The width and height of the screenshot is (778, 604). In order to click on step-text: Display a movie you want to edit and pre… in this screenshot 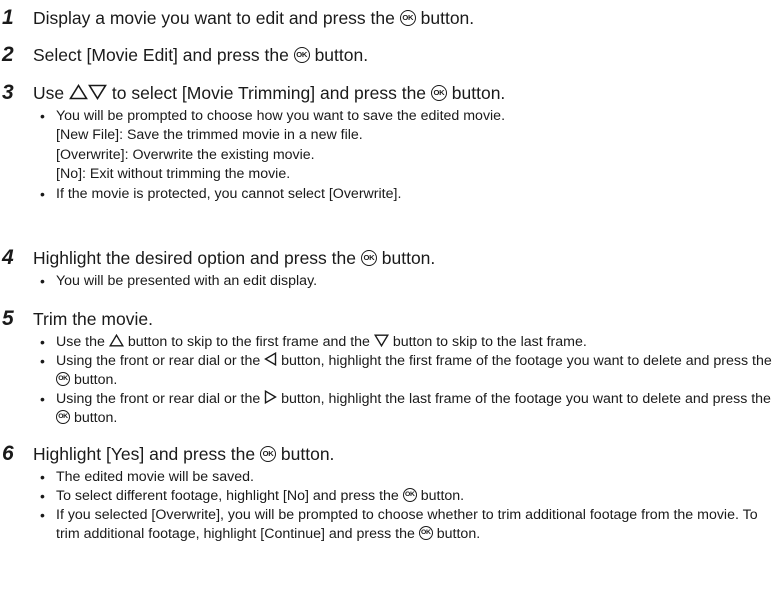, I will do `click(254, 18)`.